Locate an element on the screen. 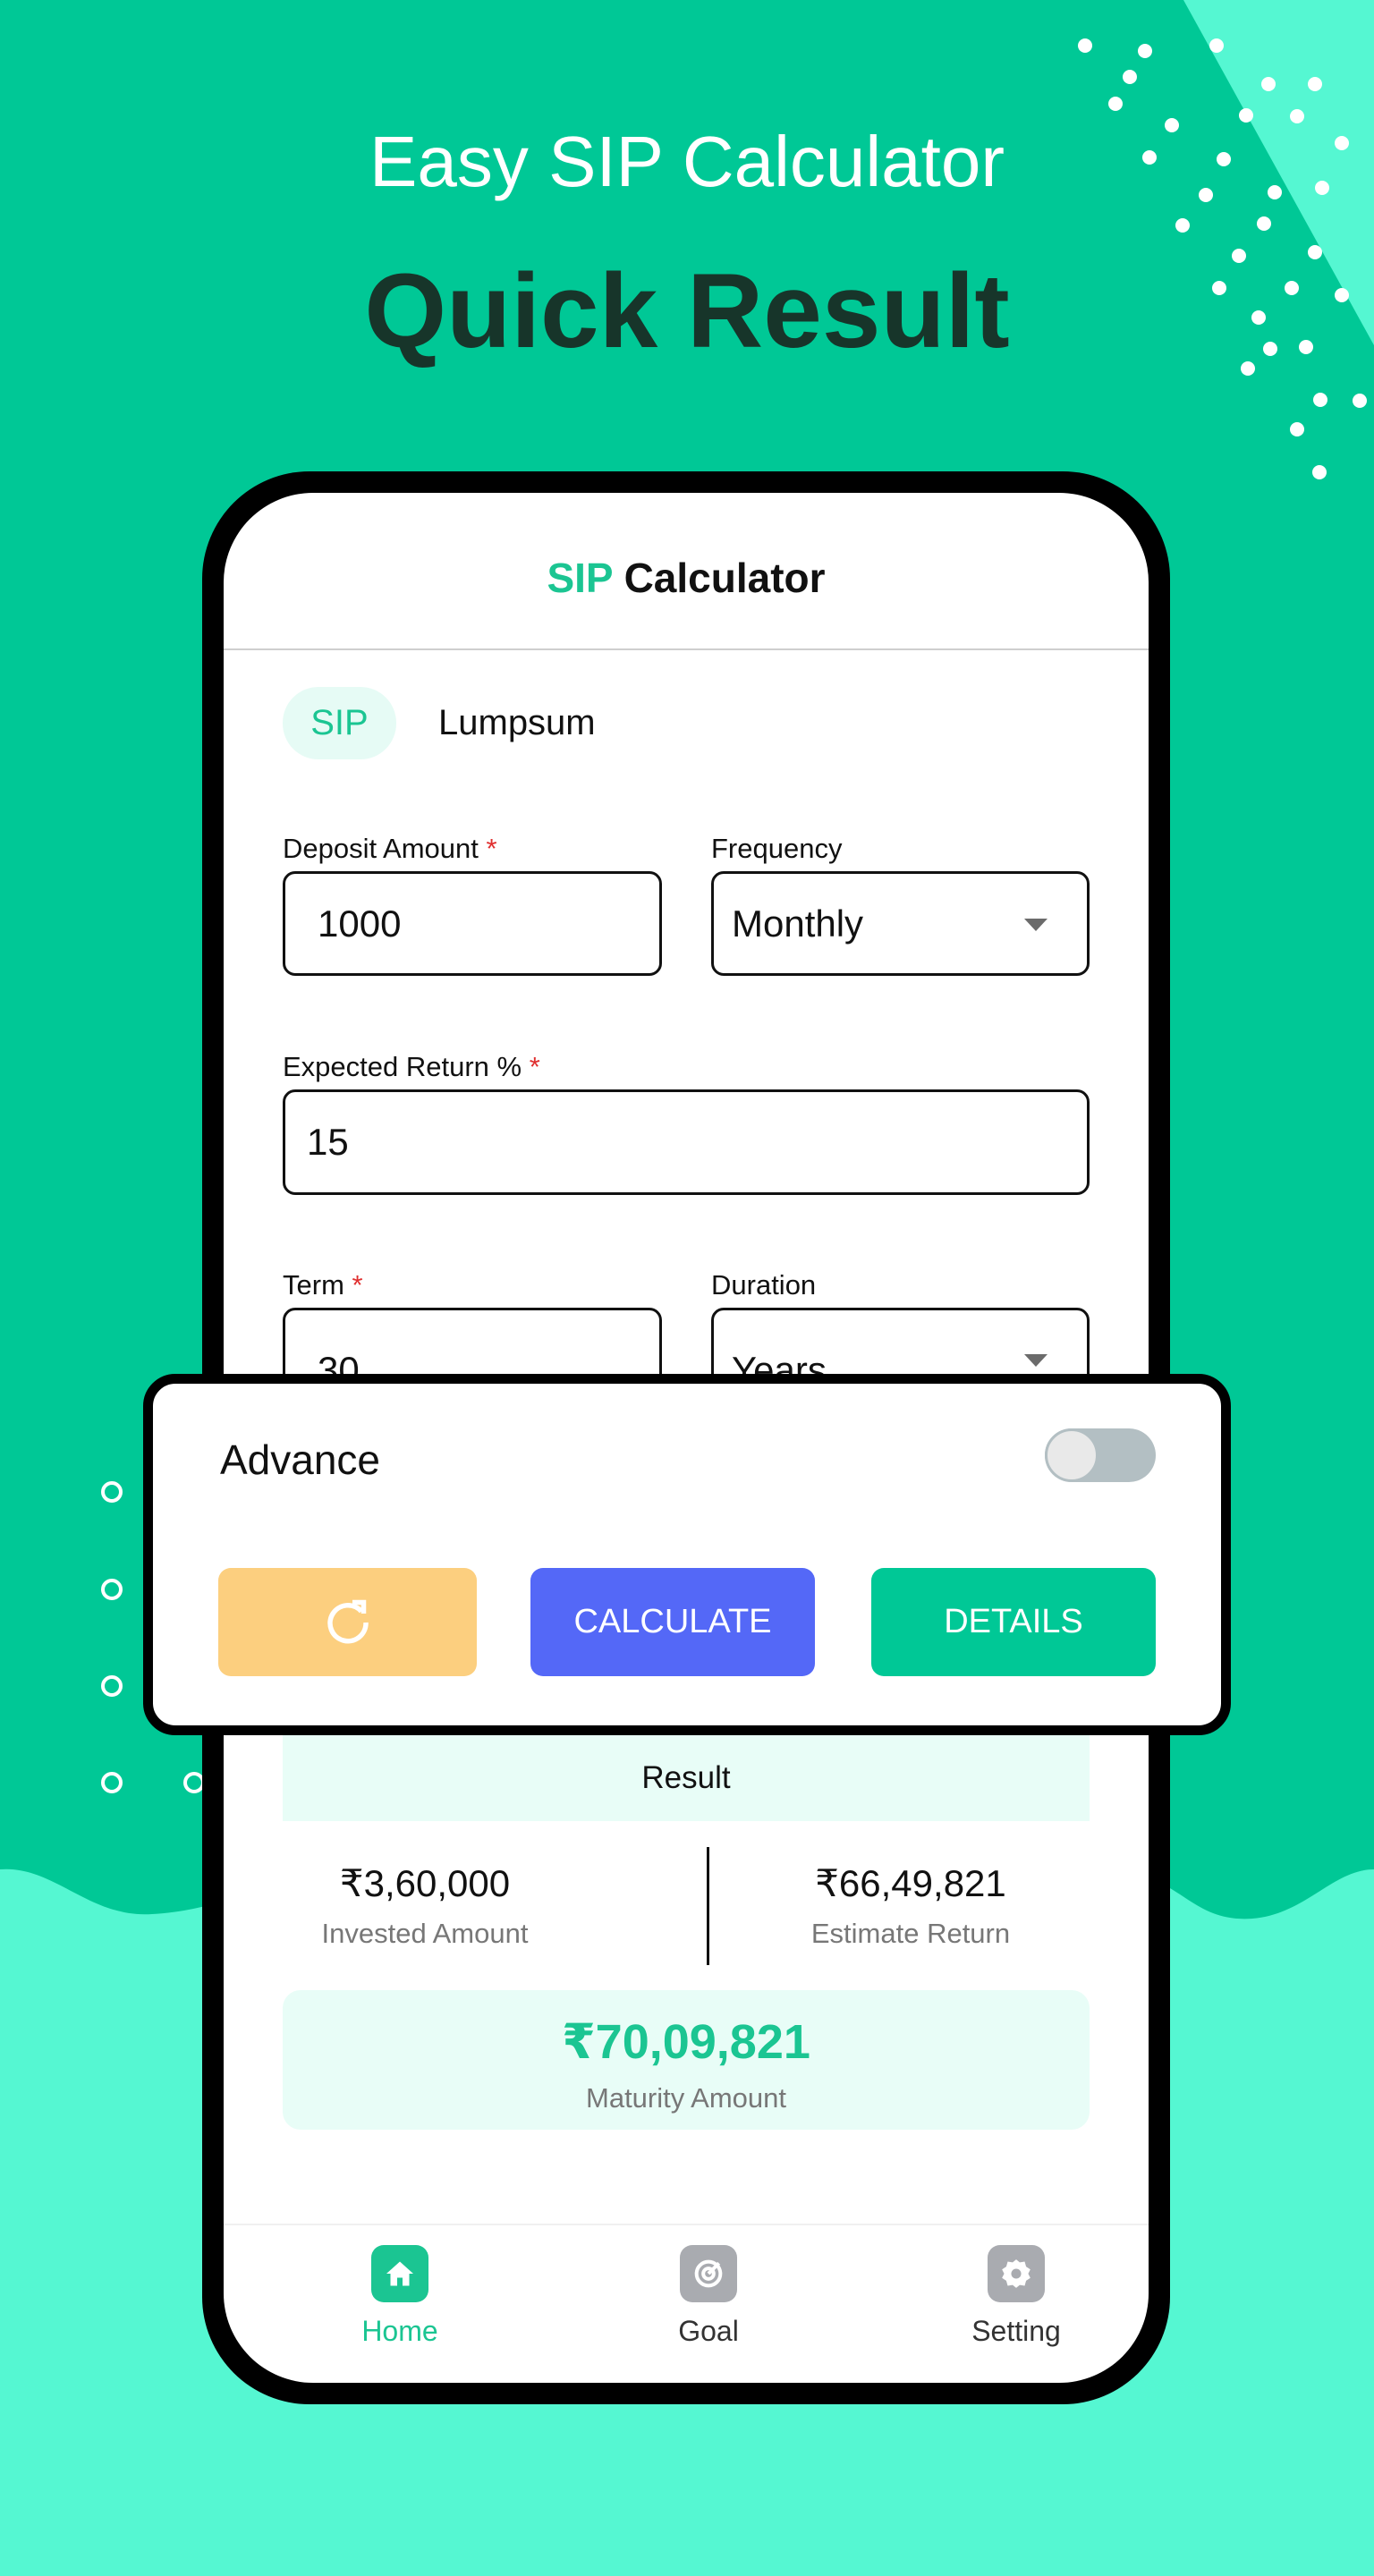  promo-subheadline: Quick Result is located at coordinates (687, 311).